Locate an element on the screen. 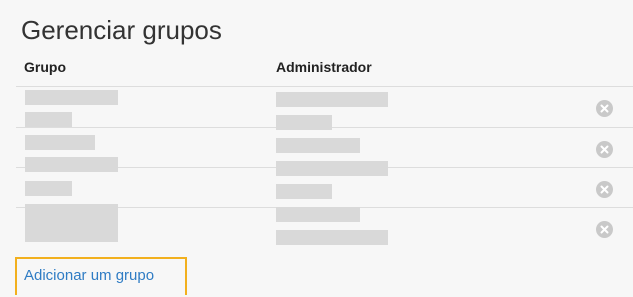 The width and height of the screenshot is (633, 297). page-title: Gerenciar grupos is located at coordinates (121, 30).